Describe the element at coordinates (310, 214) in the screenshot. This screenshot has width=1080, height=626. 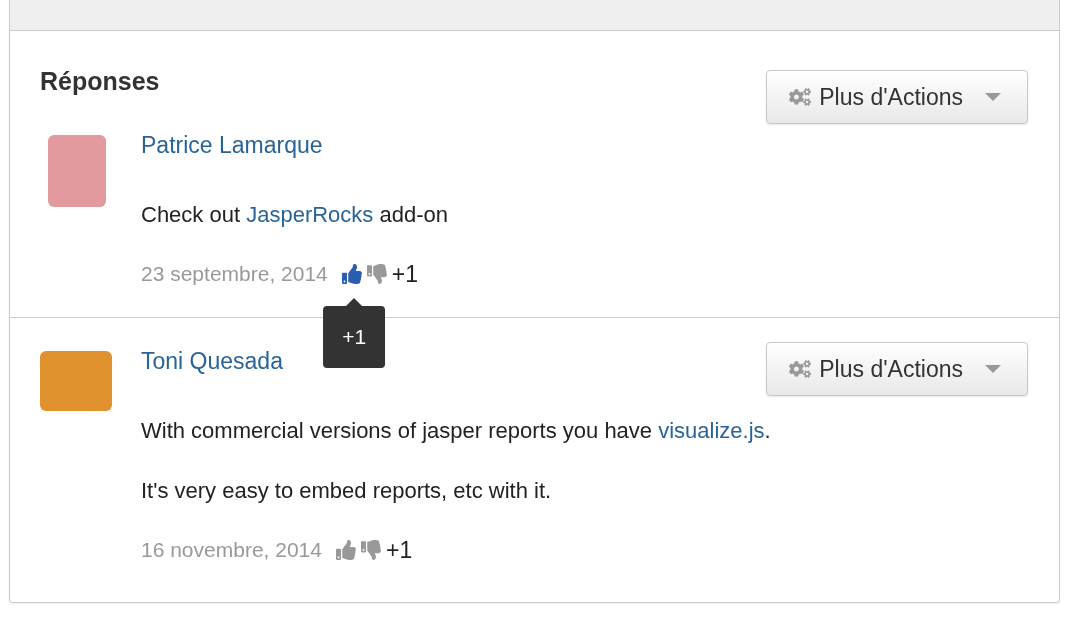
I see `inline-link: JasperRocks` at that location.